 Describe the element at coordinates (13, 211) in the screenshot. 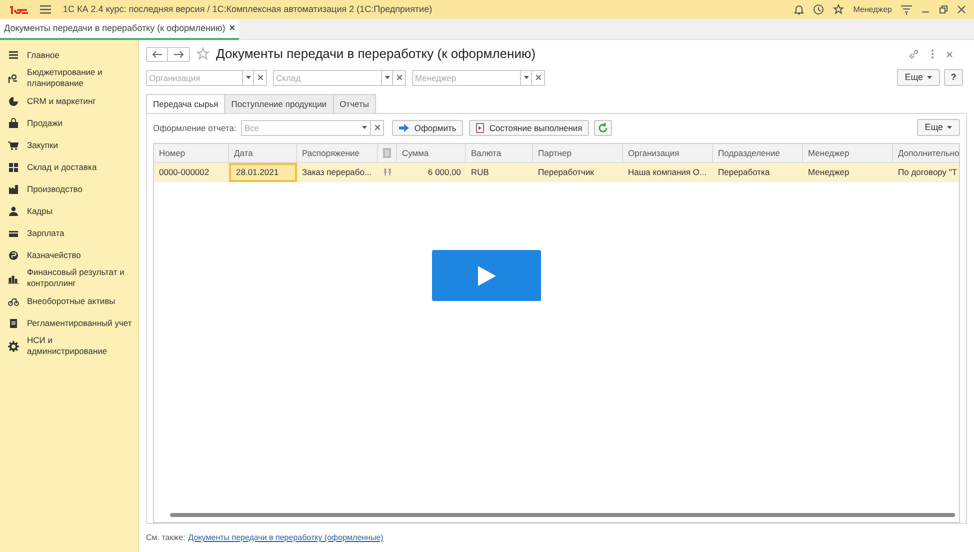

I see `person-icon` at that location.